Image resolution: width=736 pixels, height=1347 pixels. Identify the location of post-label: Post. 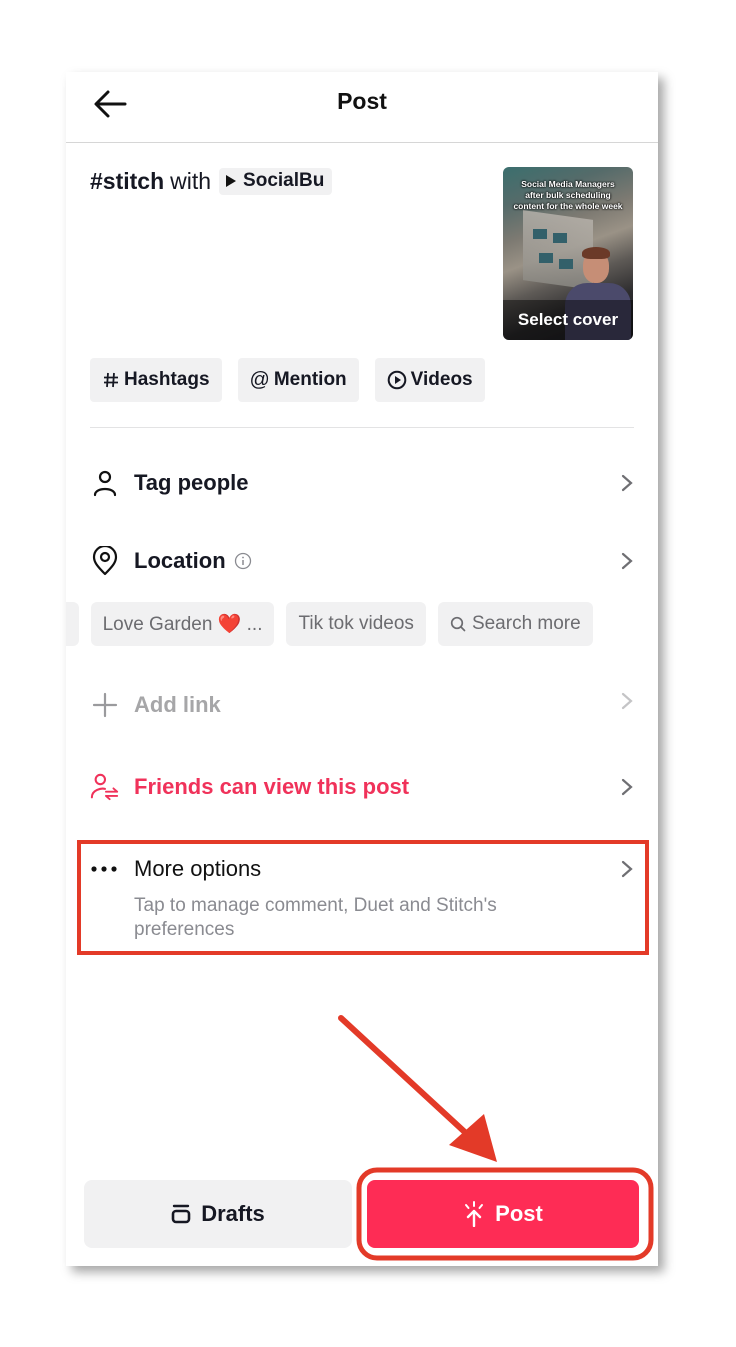
(519, 1213).